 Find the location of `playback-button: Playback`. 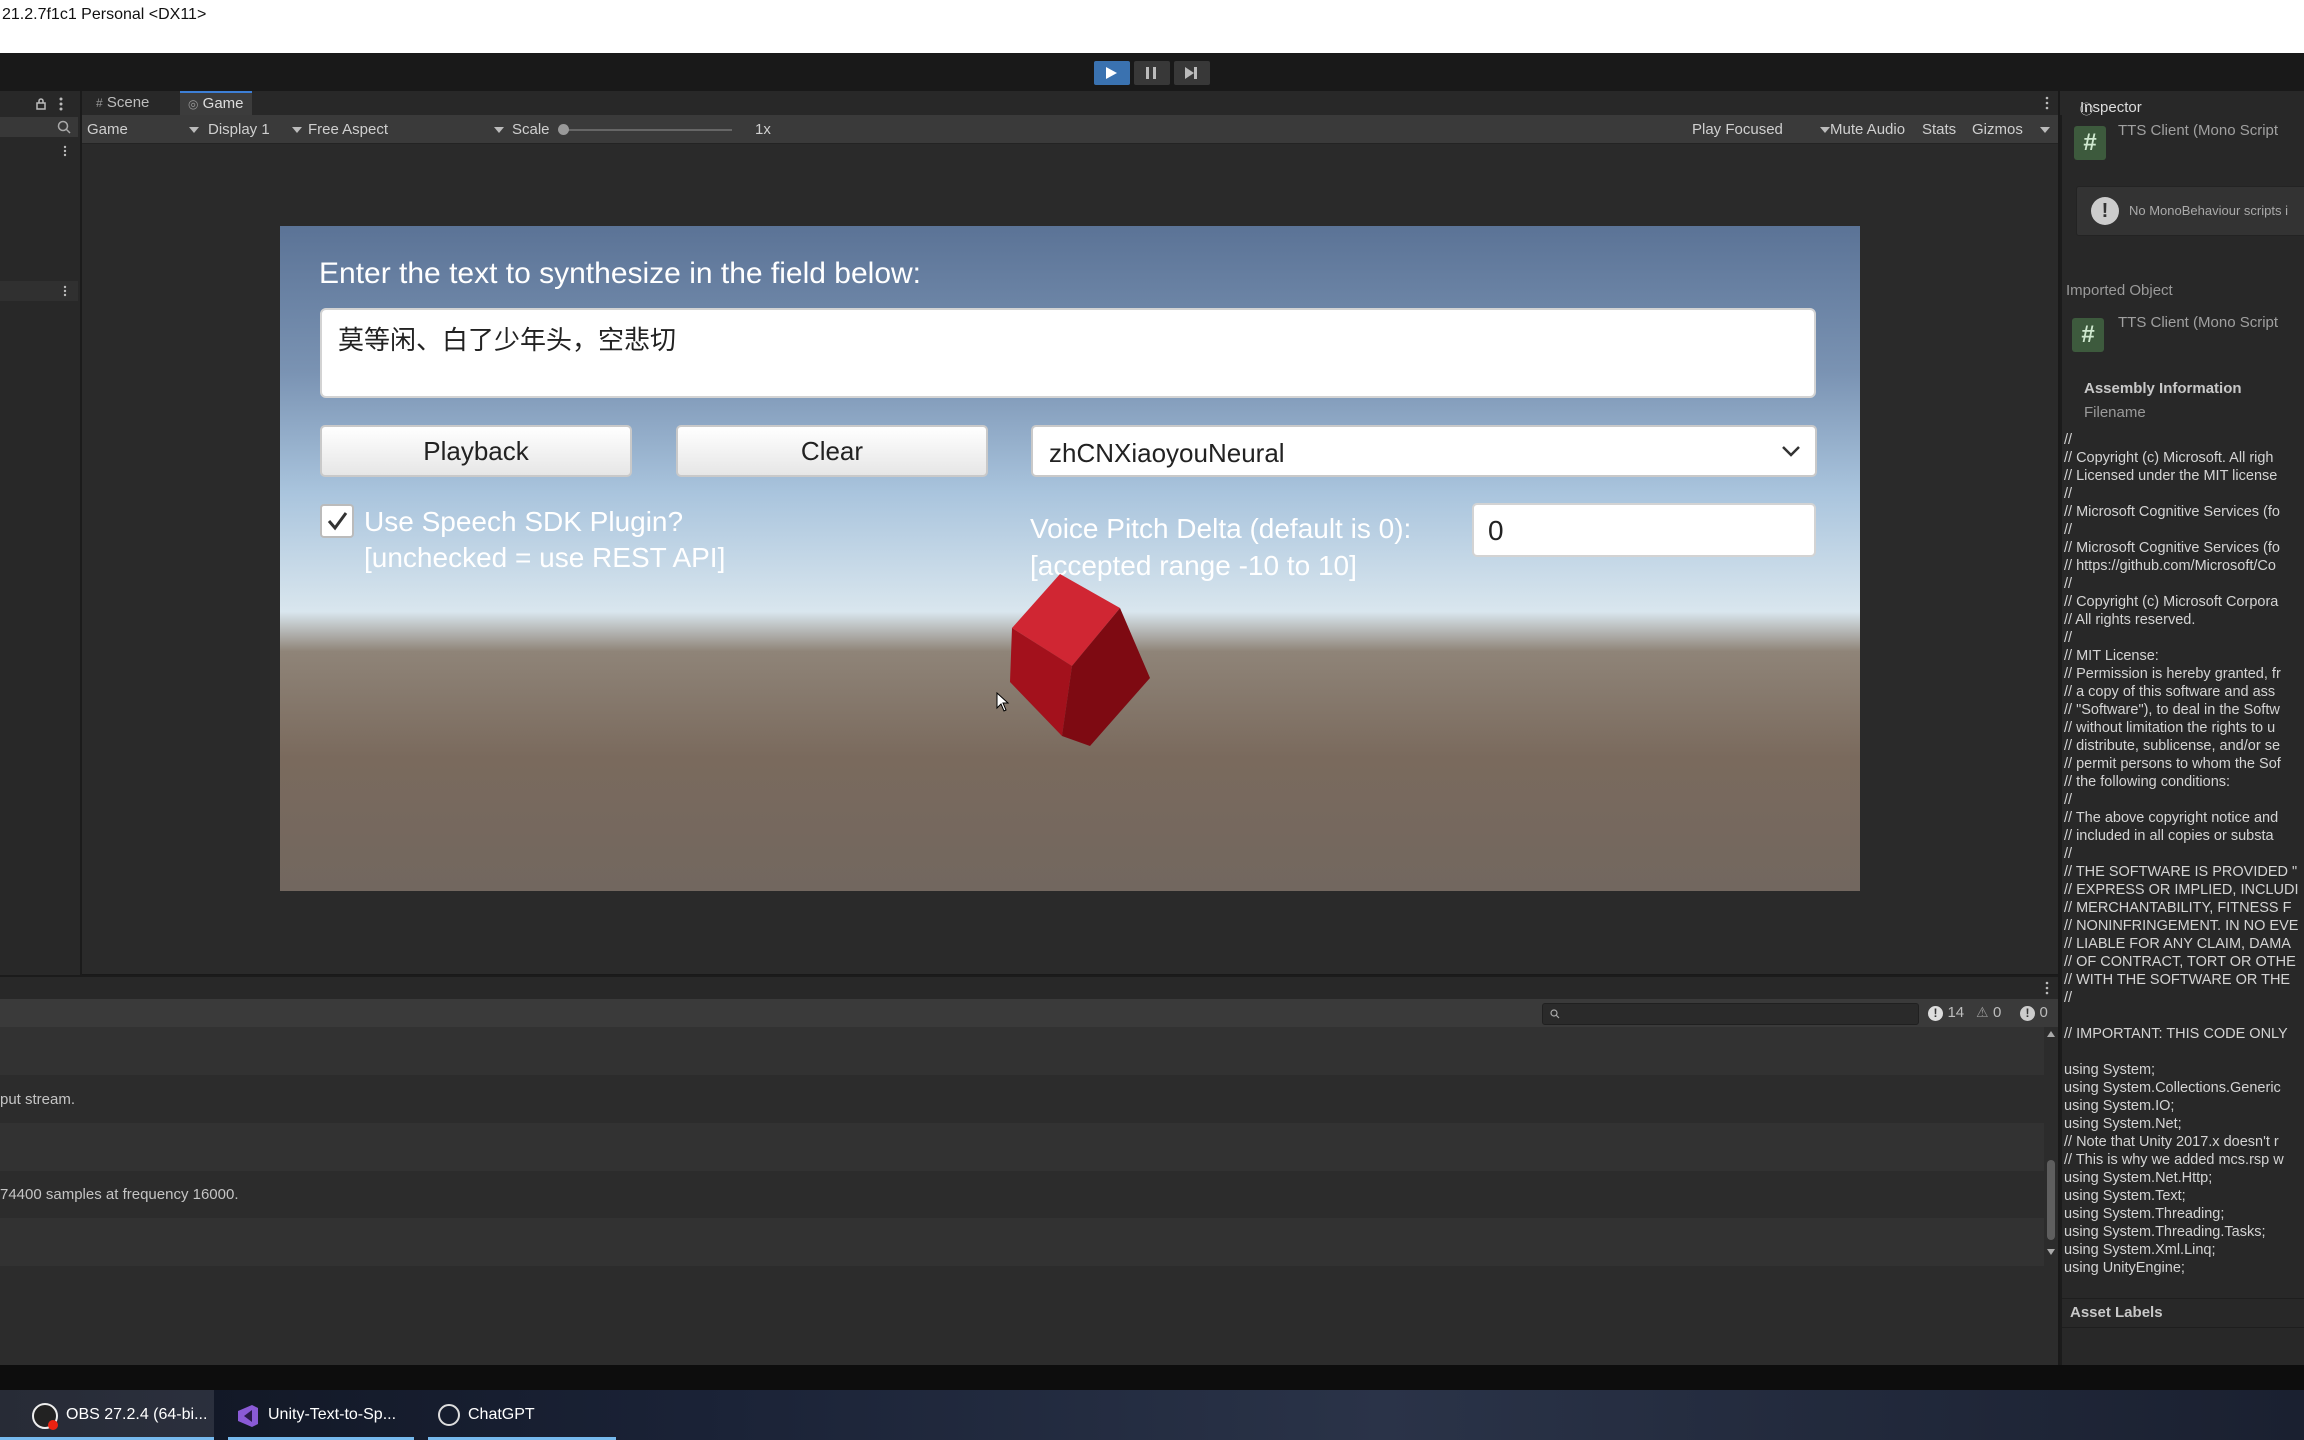

playback-button: Playback is located at coordinates (476, 451).